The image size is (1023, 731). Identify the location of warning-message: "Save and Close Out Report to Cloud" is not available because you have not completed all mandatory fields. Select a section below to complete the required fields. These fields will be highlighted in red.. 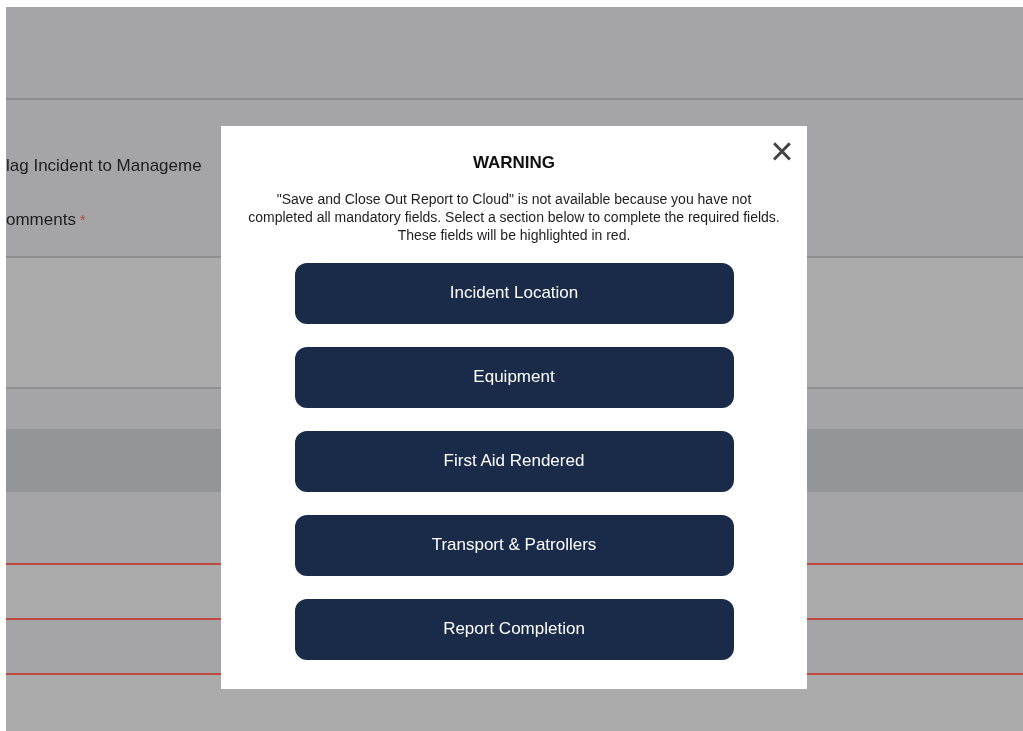
(514, 216).